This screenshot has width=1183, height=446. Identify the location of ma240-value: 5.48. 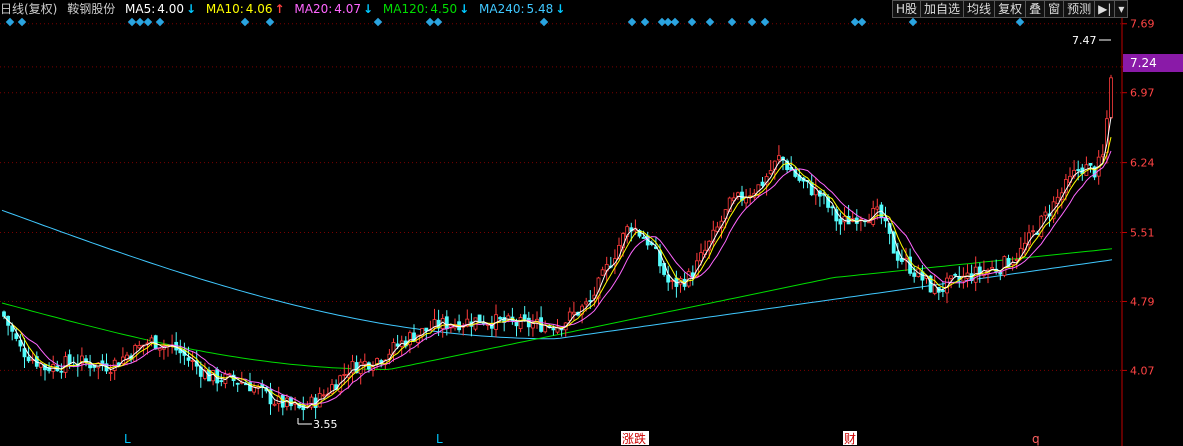
(540, 9).